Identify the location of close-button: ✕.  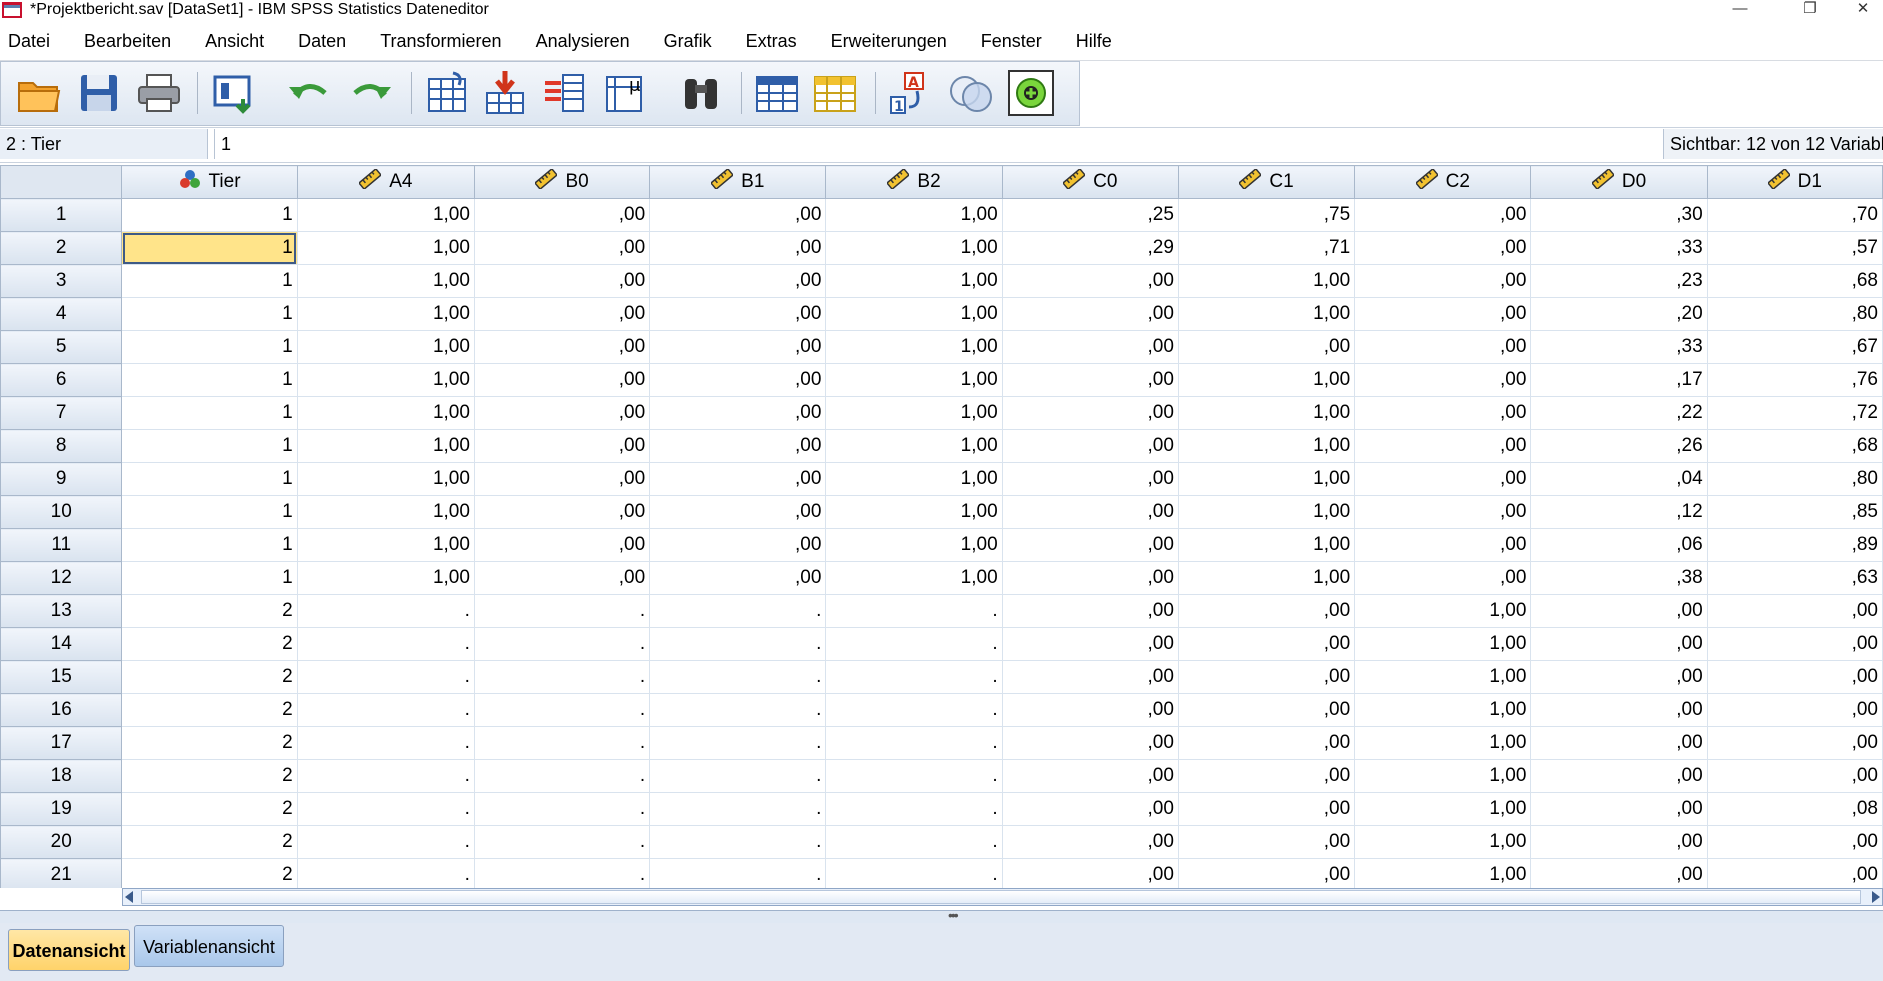
(1861, 10).